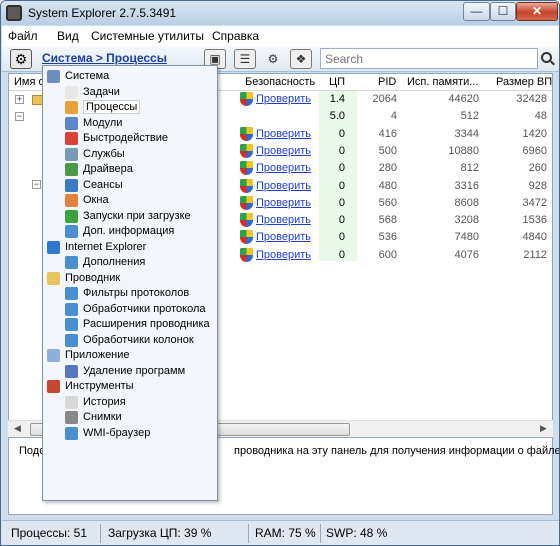 This screenshot has width=560, height=546. What do you see at coordinates (476, 11) in the screenshot?
I see `minimize-button: —` at bounding box center [476, 11].